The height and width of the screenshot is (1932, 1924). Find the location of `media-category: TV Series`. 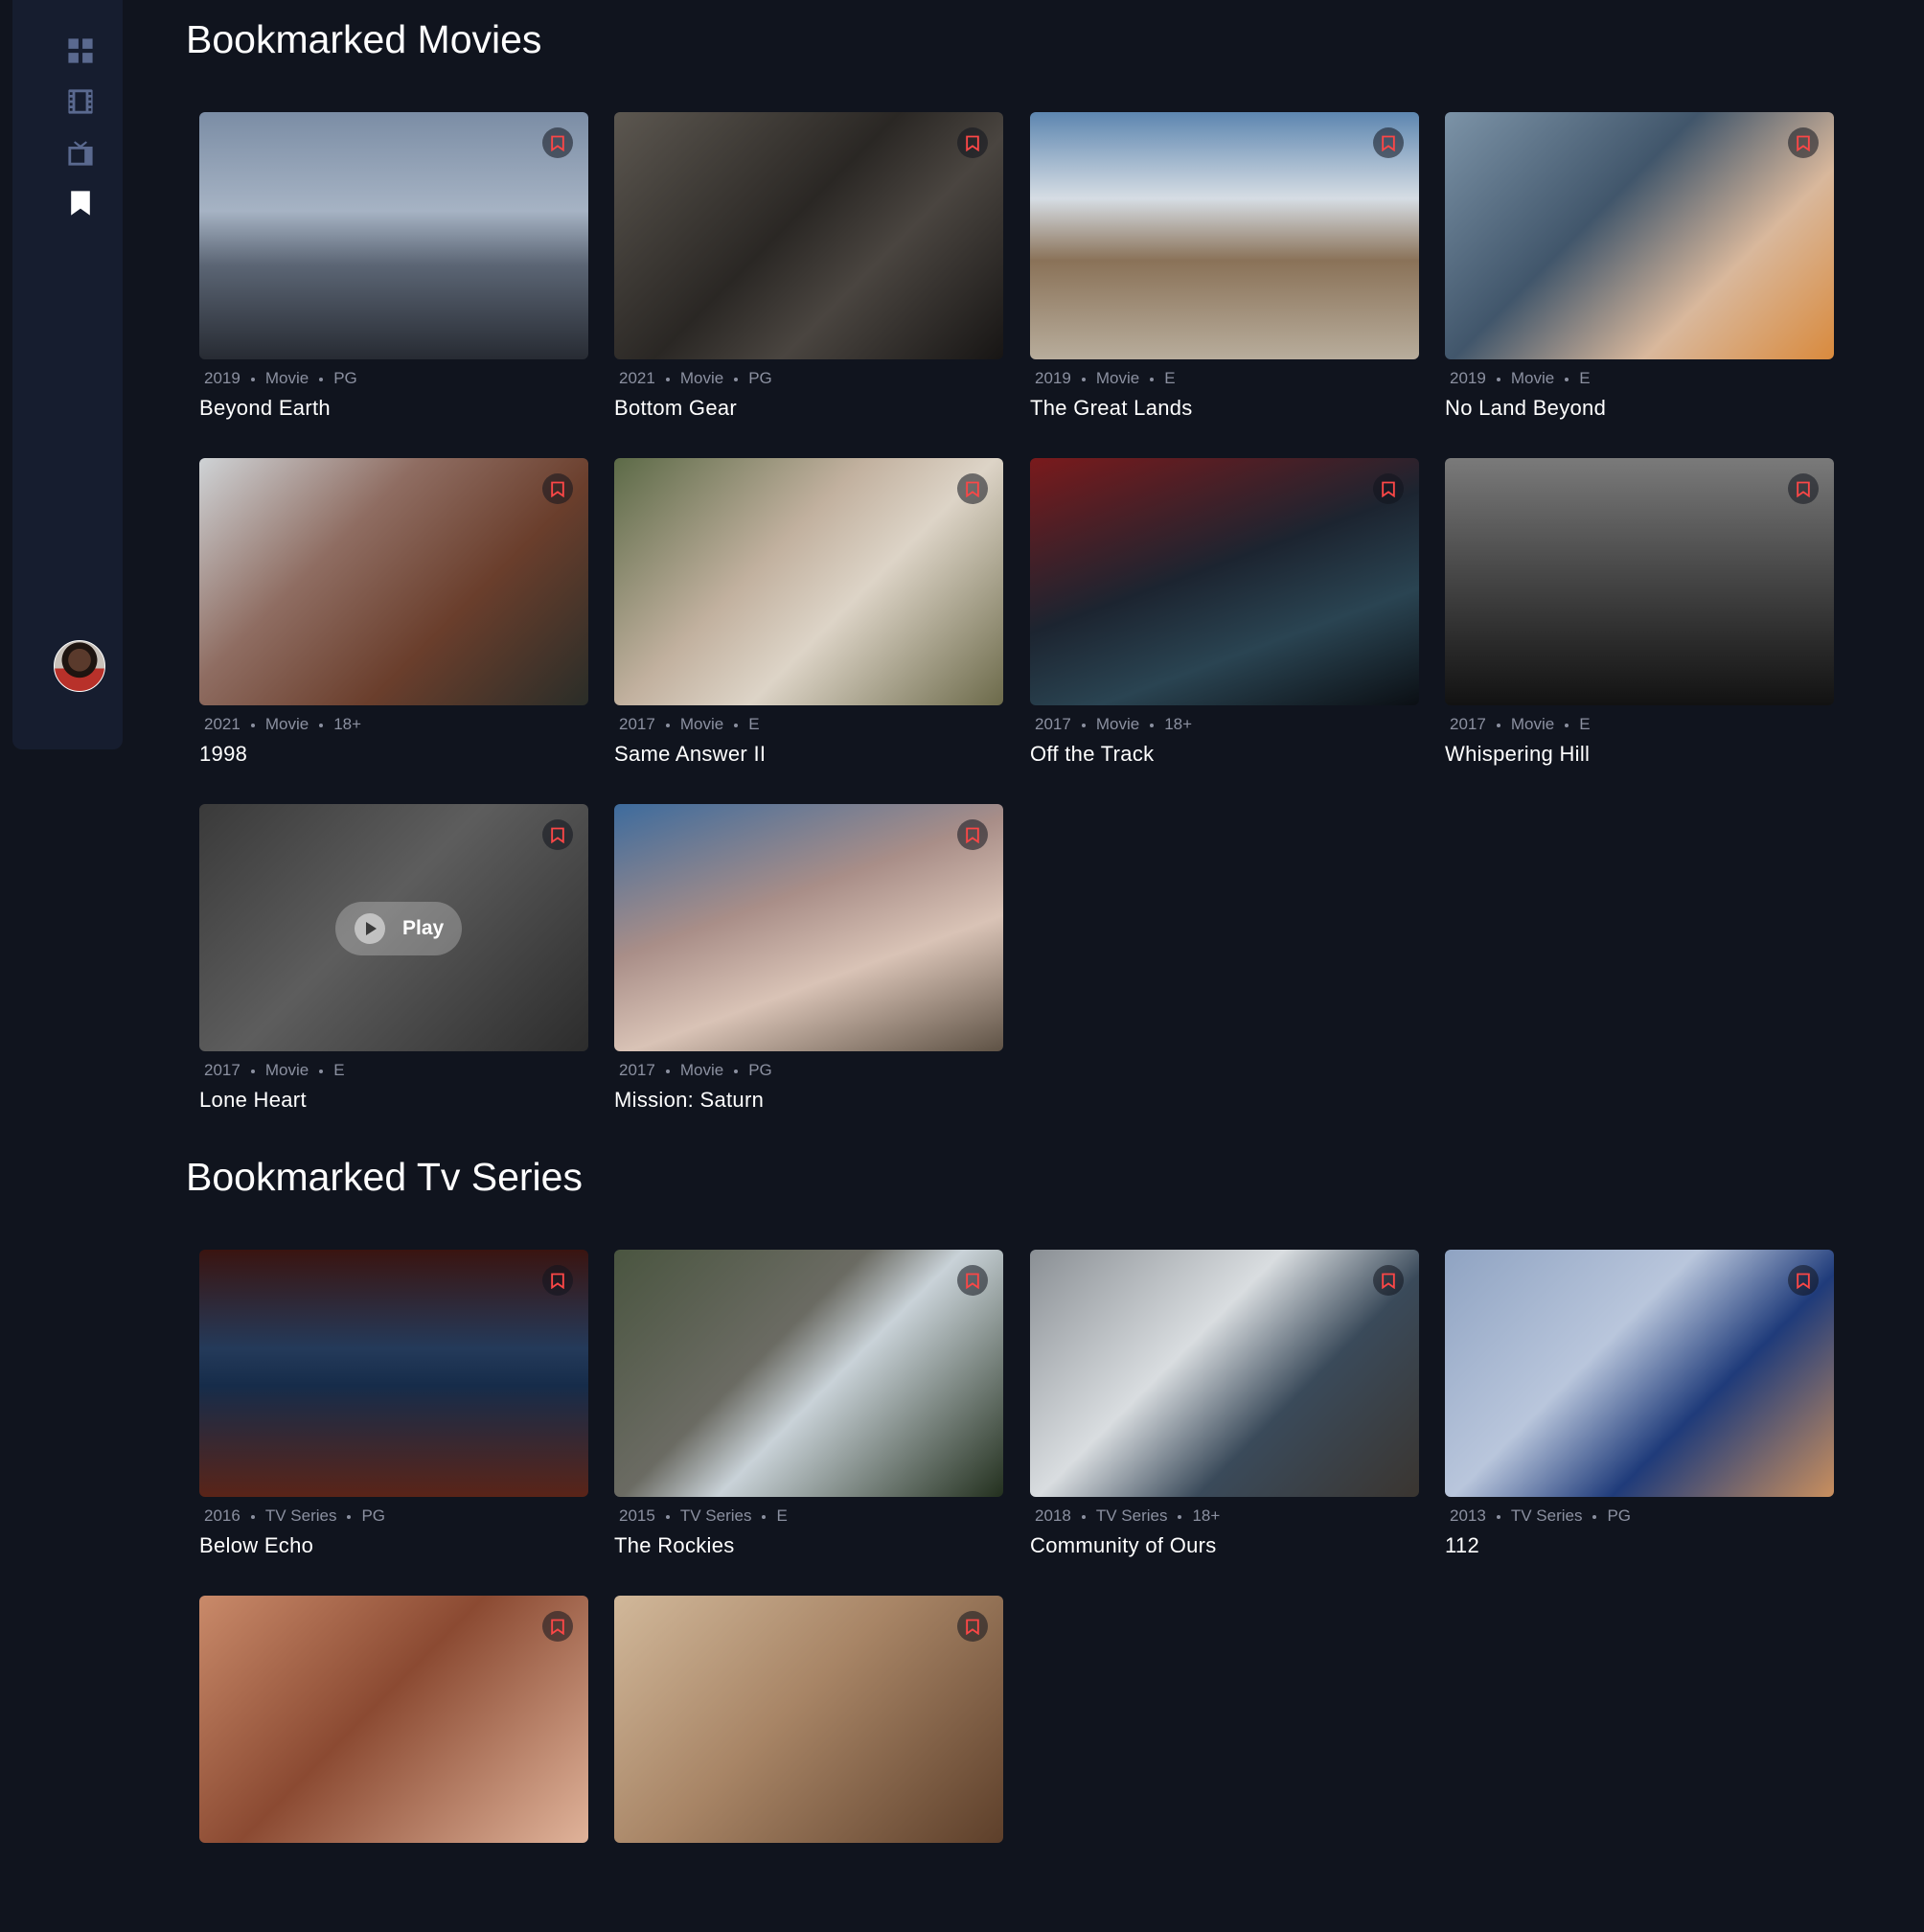

media-category: TV Series is located at coordinates (715, 1515).